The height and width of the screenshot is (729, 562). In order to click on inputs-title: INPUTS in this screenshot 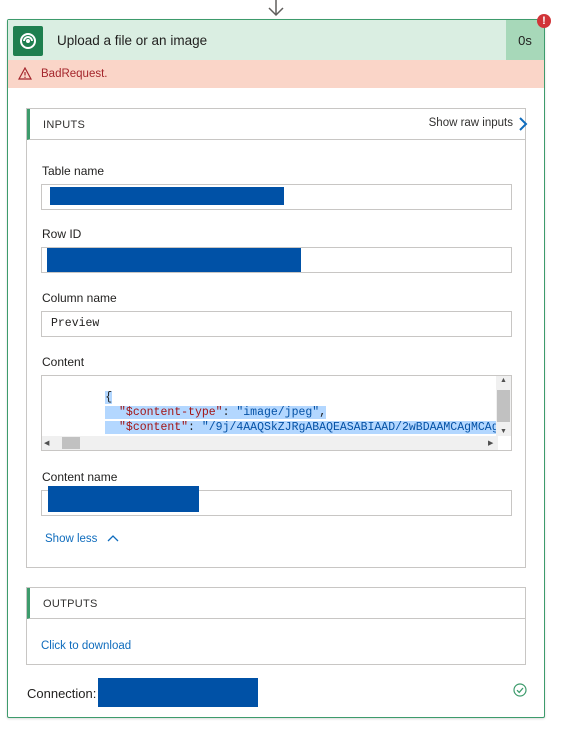, I will do `click(64, 125)`.